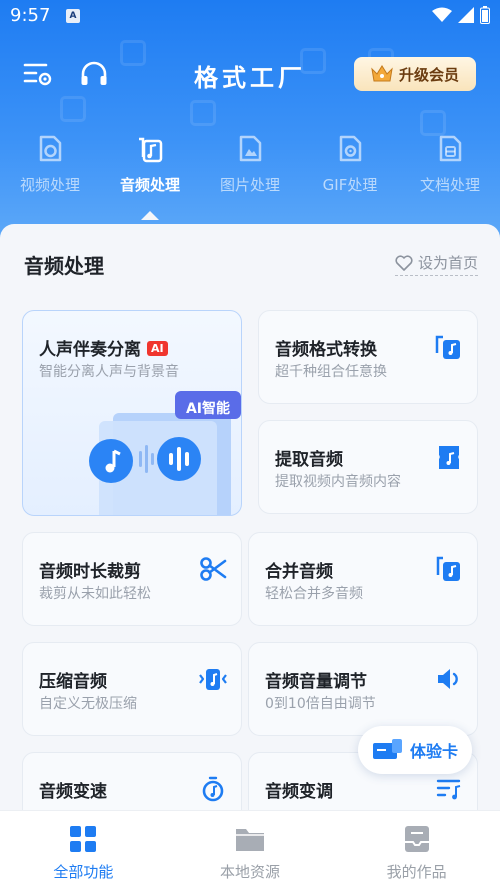 The width and height of the screenshot is (500, 888). I want to click on merge-audio-subtitle: 轻松合并多音频, so click(314, 594).